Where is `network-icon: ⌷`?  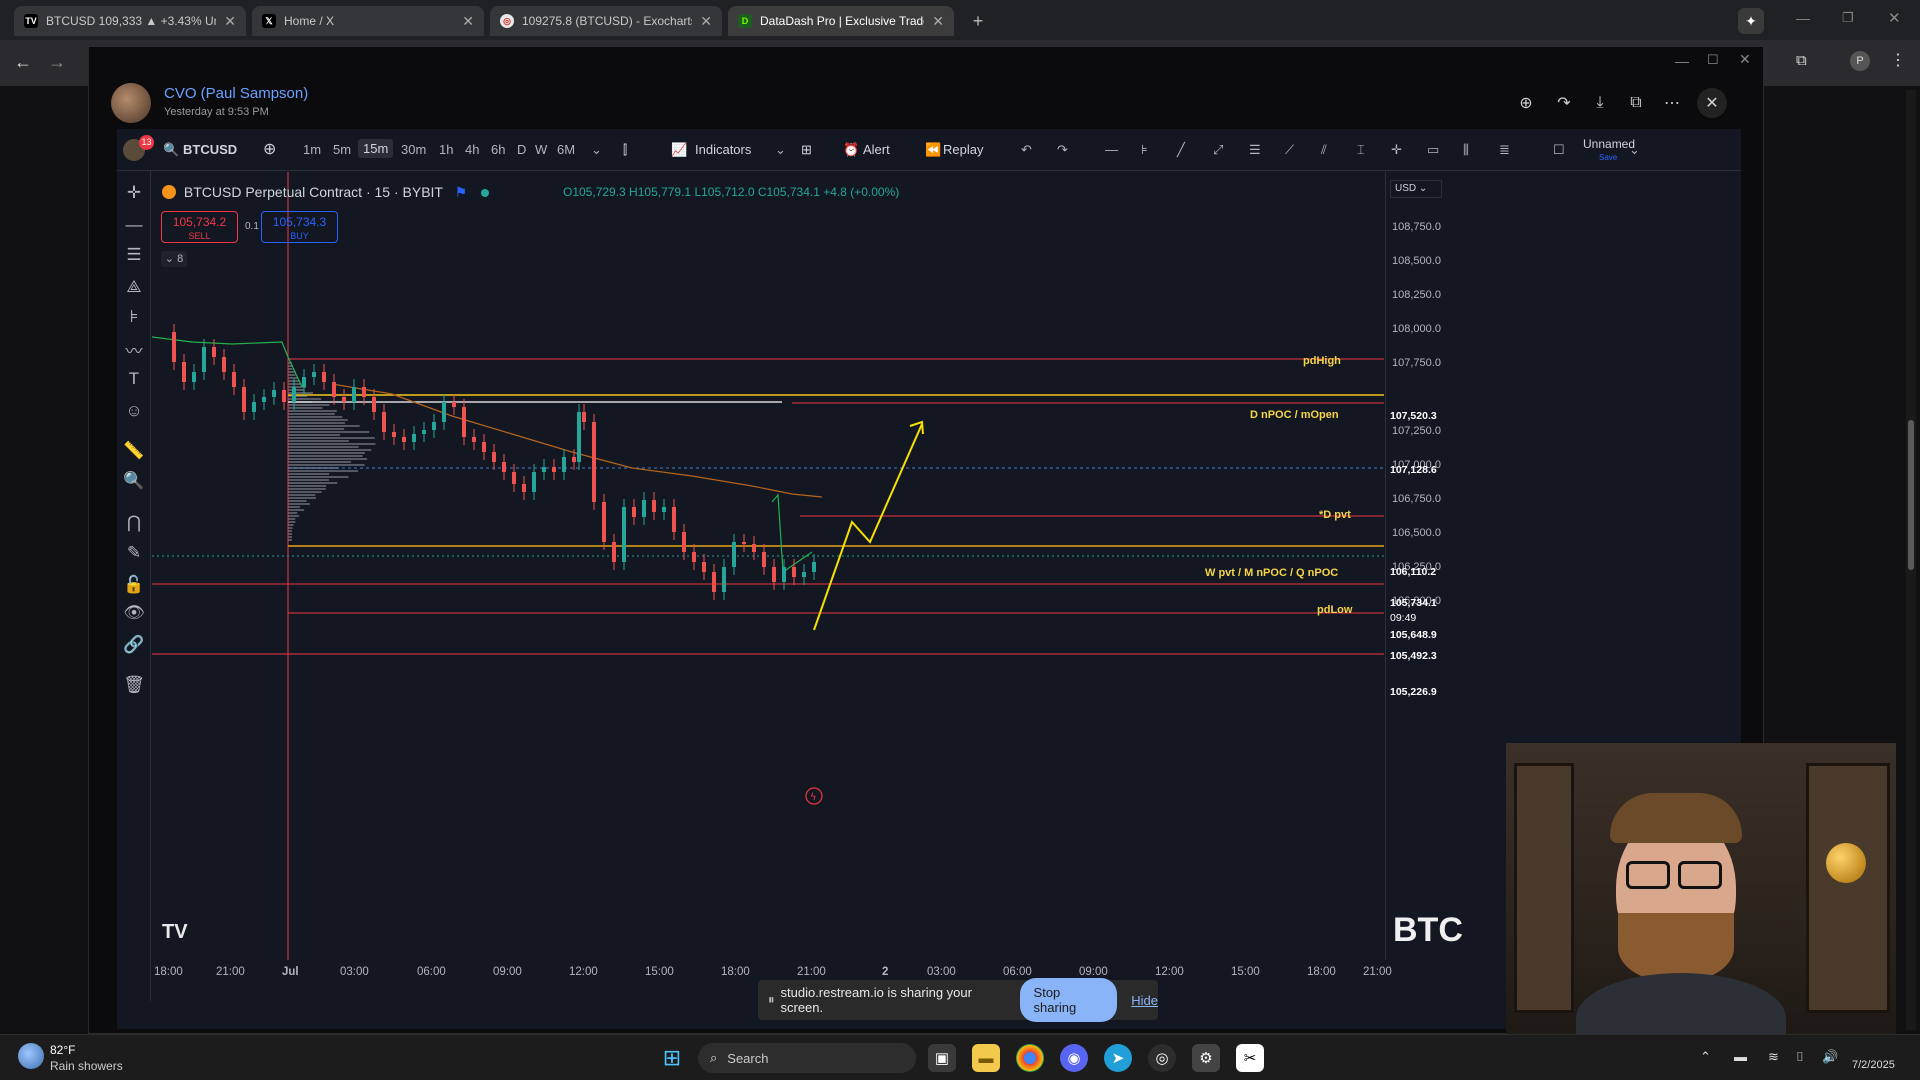
network-icon: ⌷ is located at coordinates (1800, 1057).